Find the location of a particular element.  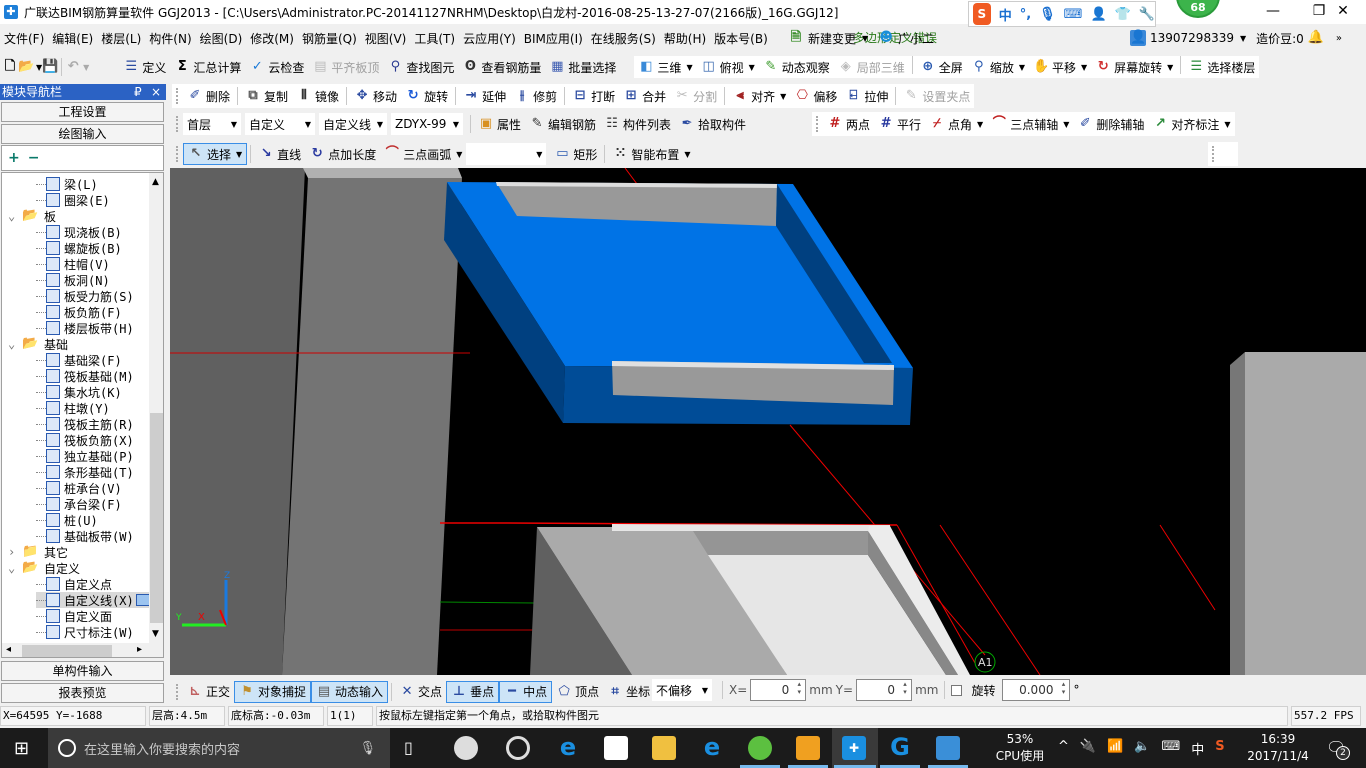

tree-item: 板受力筋(S) is located at coordinates (85, 296).